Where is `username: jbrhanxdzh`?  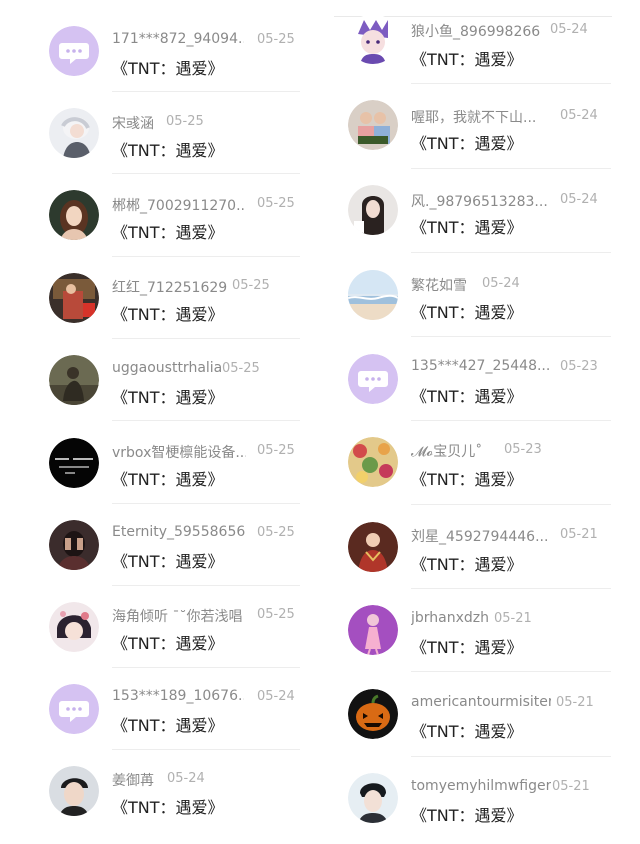
username: jbrhanxdzh is located at coordinates (450, 618).